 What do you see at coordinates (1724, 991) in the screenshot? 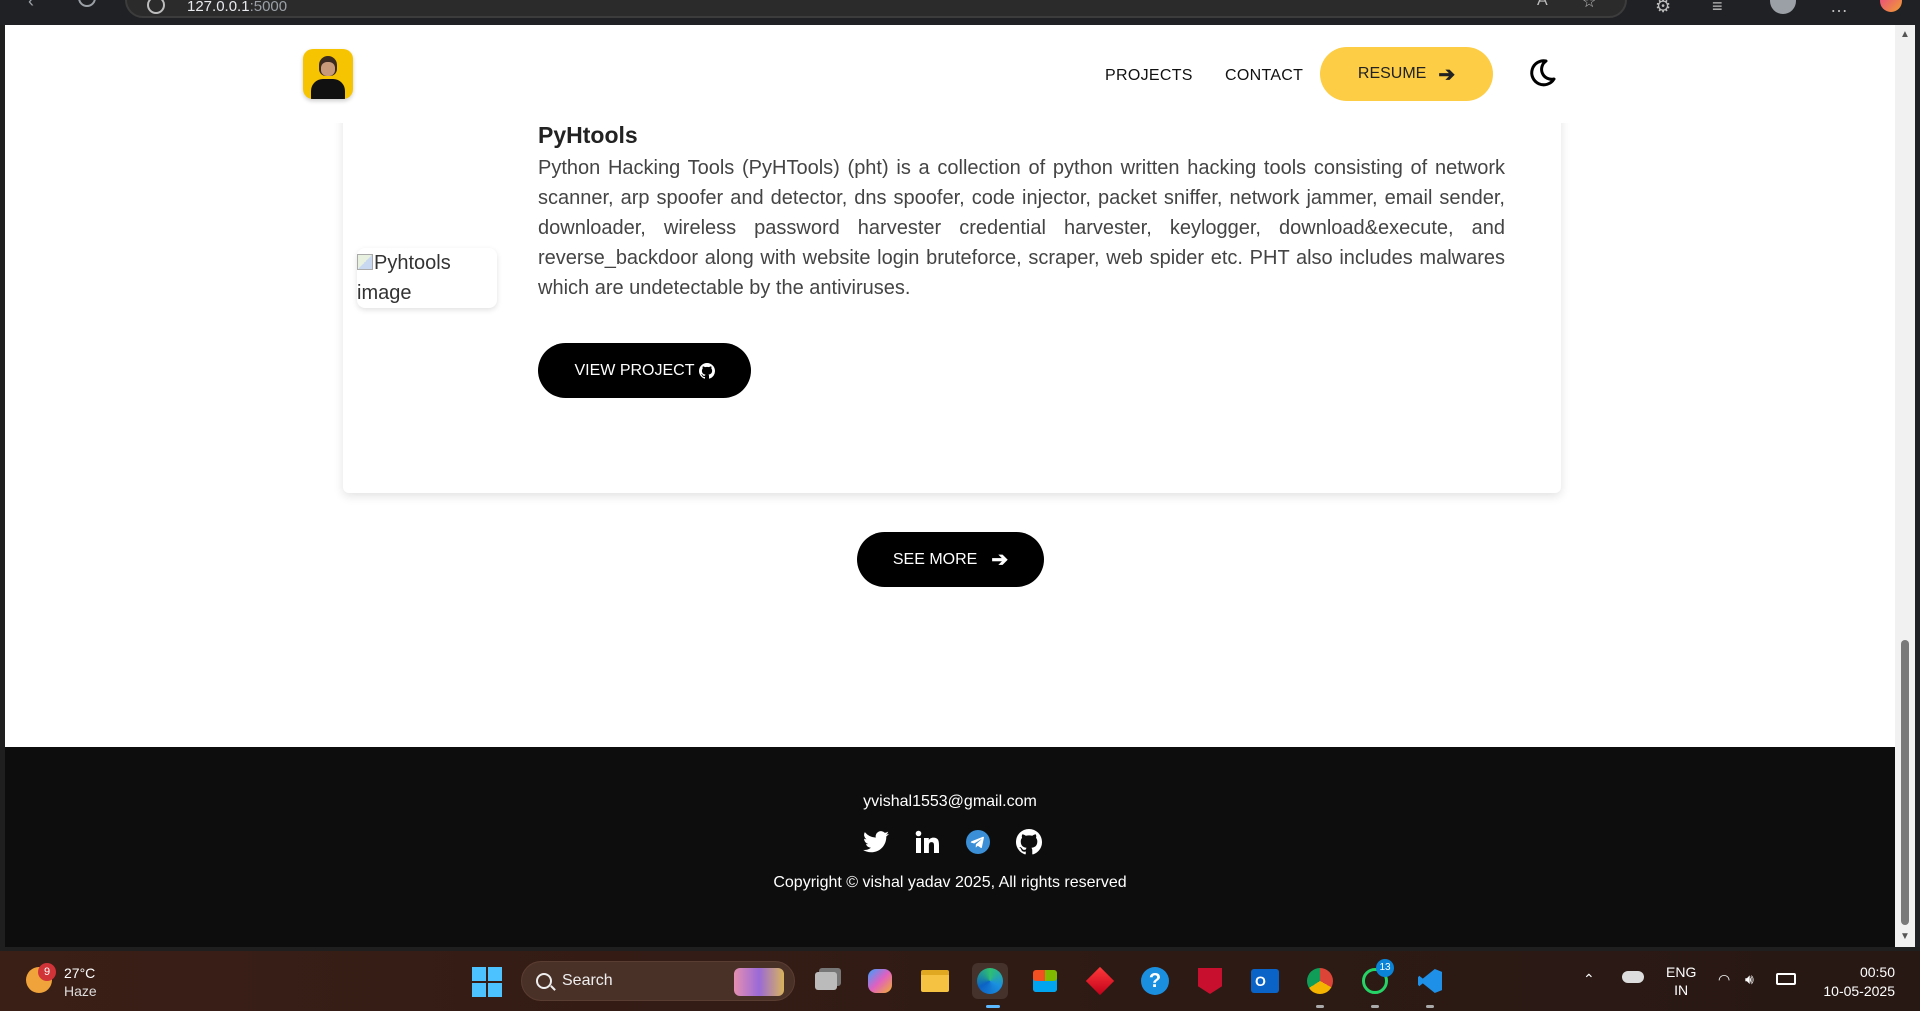
I see `wifi-icon: ◠` at bounding box center [1724, 991].